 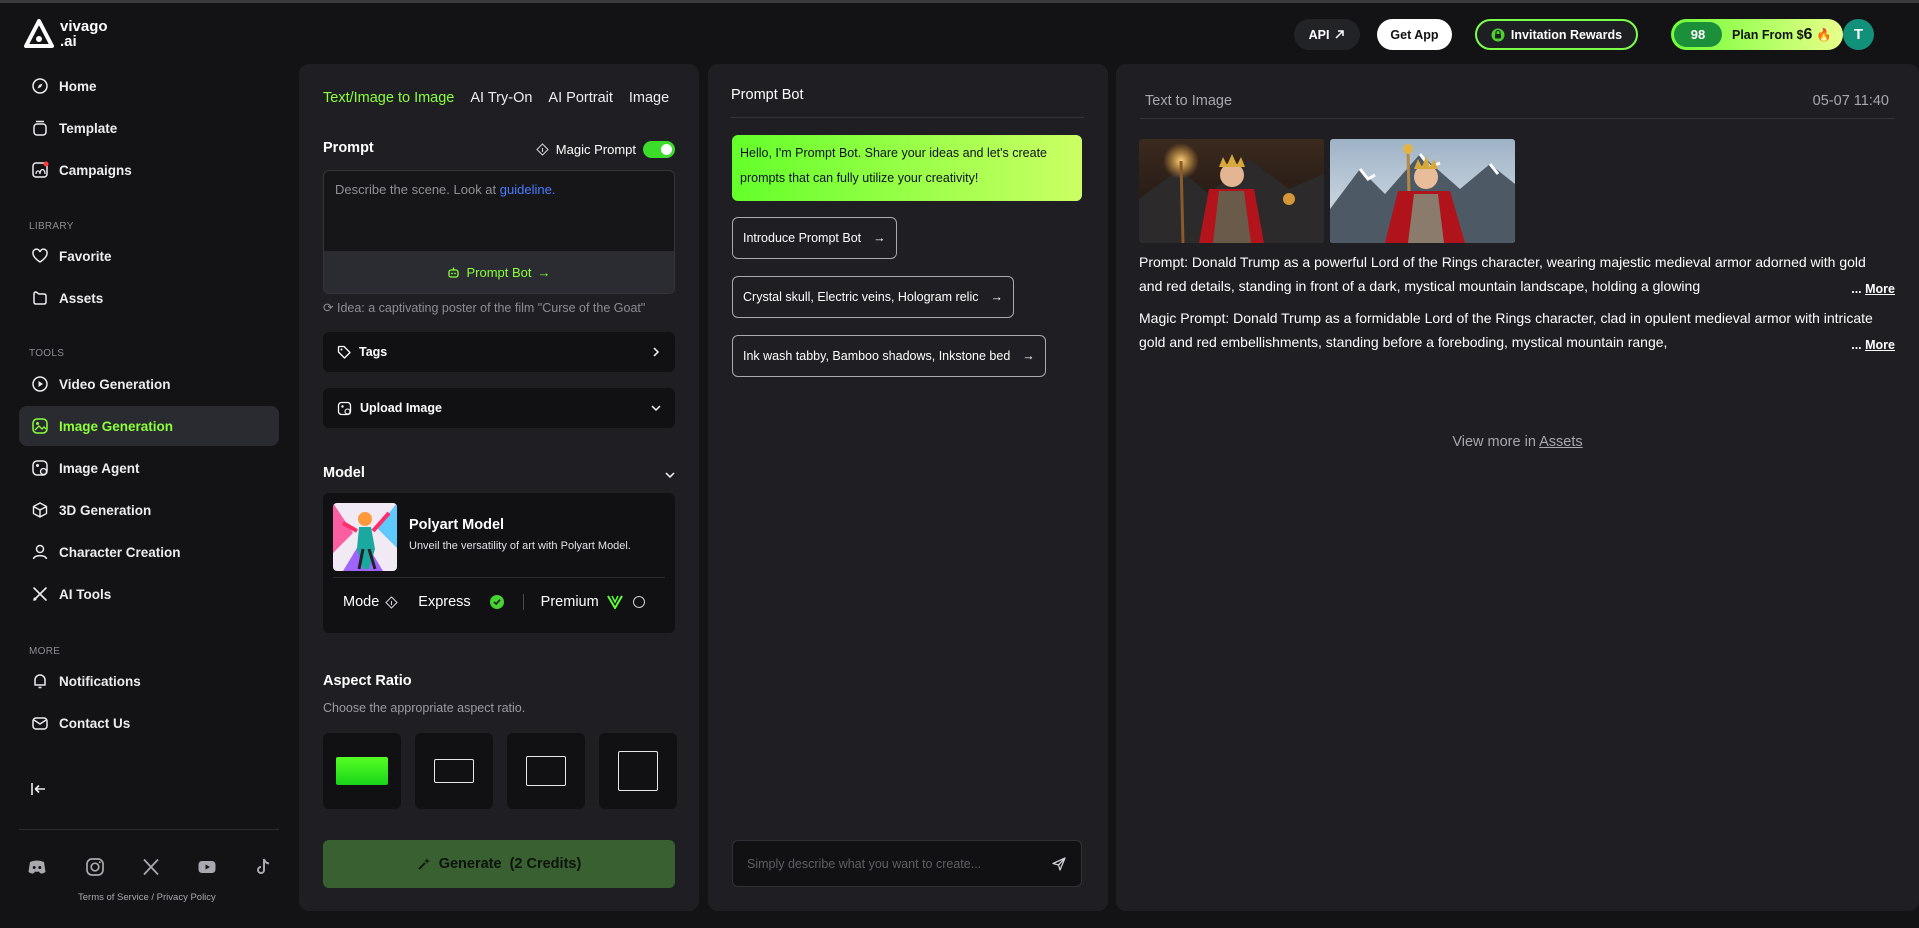 What do you see at coordinates (649, 100) in the screenshot?
I see `tab-image: Image` at bounding box center [649, 100].